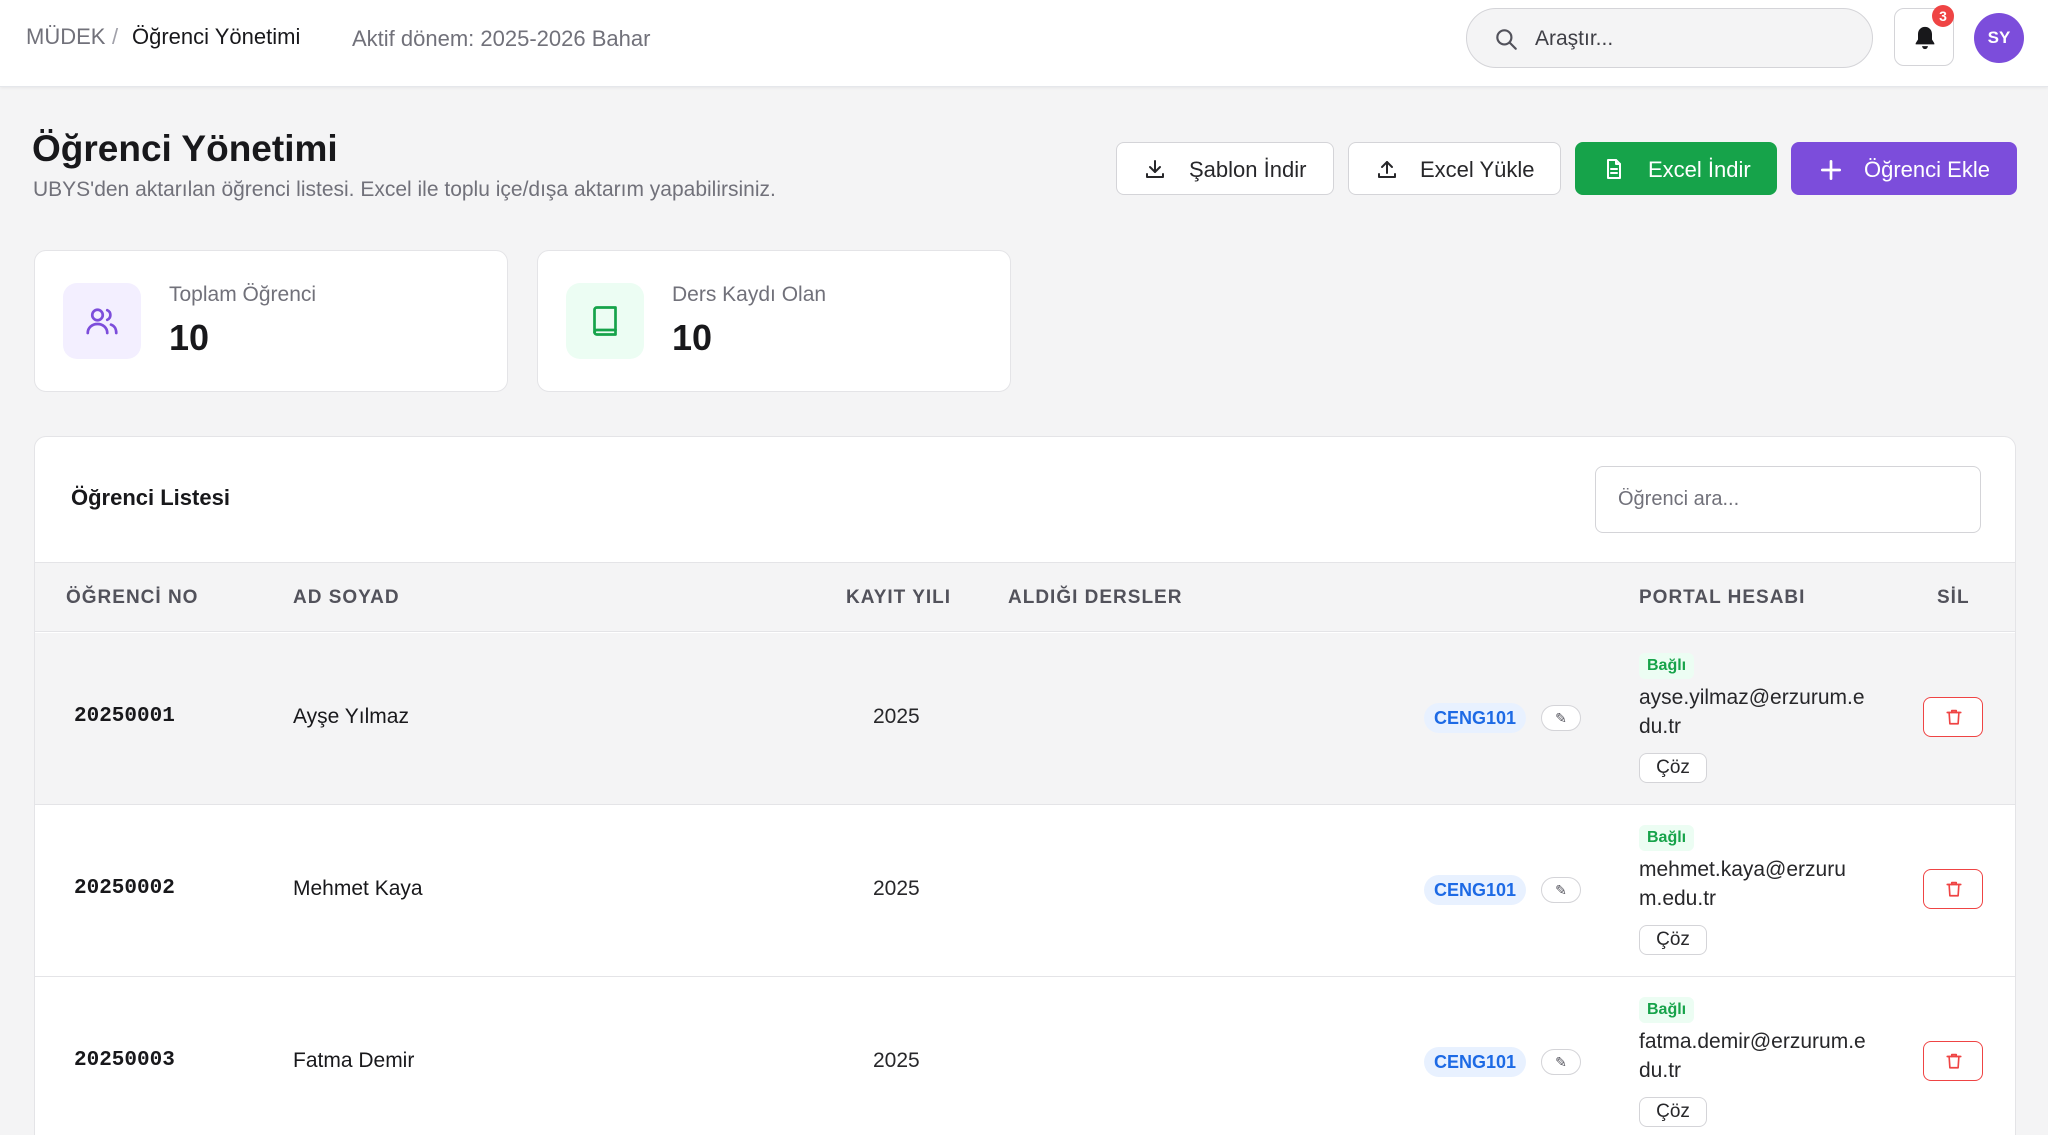 The width and height of the screenshot is (2048, 1135). What do you see at coordinates (1699, 169) in the screenshot?
I see `download-excel-label: Excel İndir` at bounding box center [1699, 169].